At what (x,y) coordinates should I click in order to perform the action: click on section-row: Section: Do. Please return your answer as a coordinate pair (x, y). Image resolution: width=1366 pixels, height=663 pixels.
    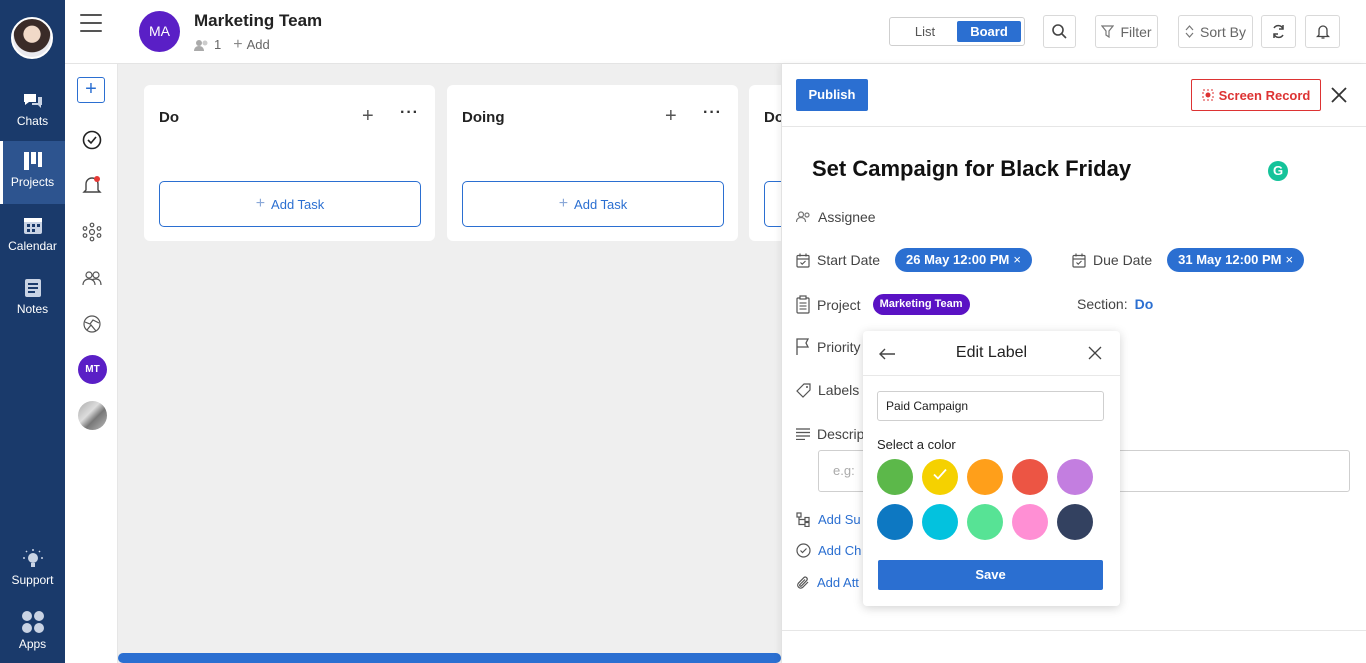
    Looking at the image, I should click on (1115, 304).